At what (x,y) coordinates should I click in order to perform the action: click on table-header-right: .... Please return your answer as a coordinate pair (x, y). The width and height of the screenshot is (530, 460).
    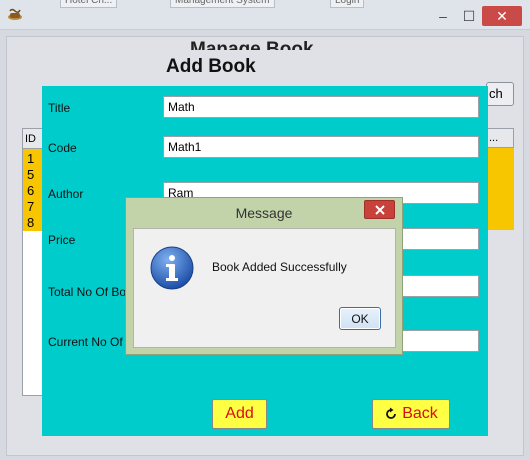
    Looking at the image, I should click on (500, 138).